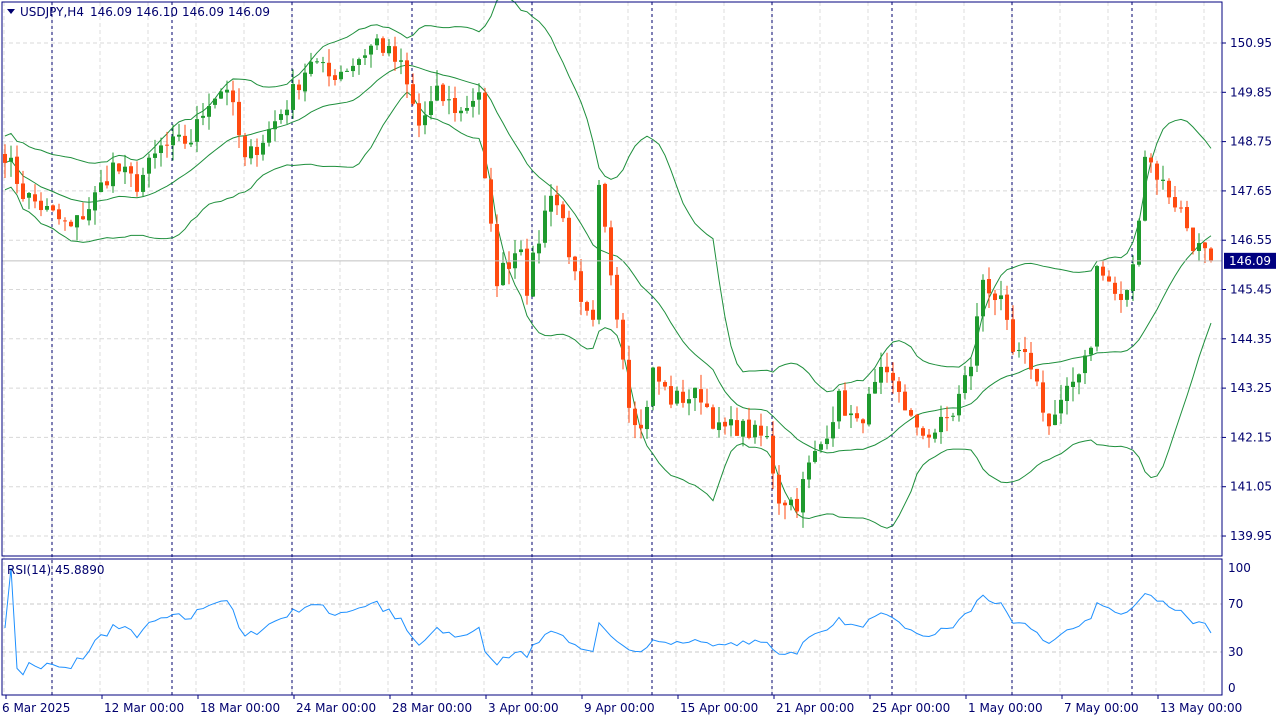  I want to click on time-axis-label: 24 Mar 00:00, so click(336, 708).